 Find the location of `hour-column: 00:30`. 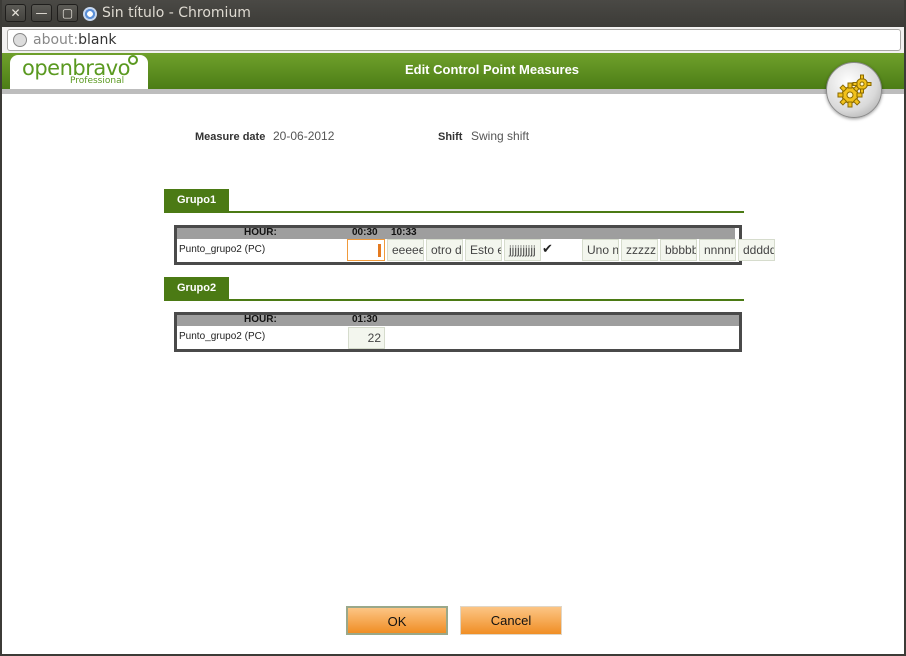

hour-column: 00:30 is located at coordinates (365, 232).